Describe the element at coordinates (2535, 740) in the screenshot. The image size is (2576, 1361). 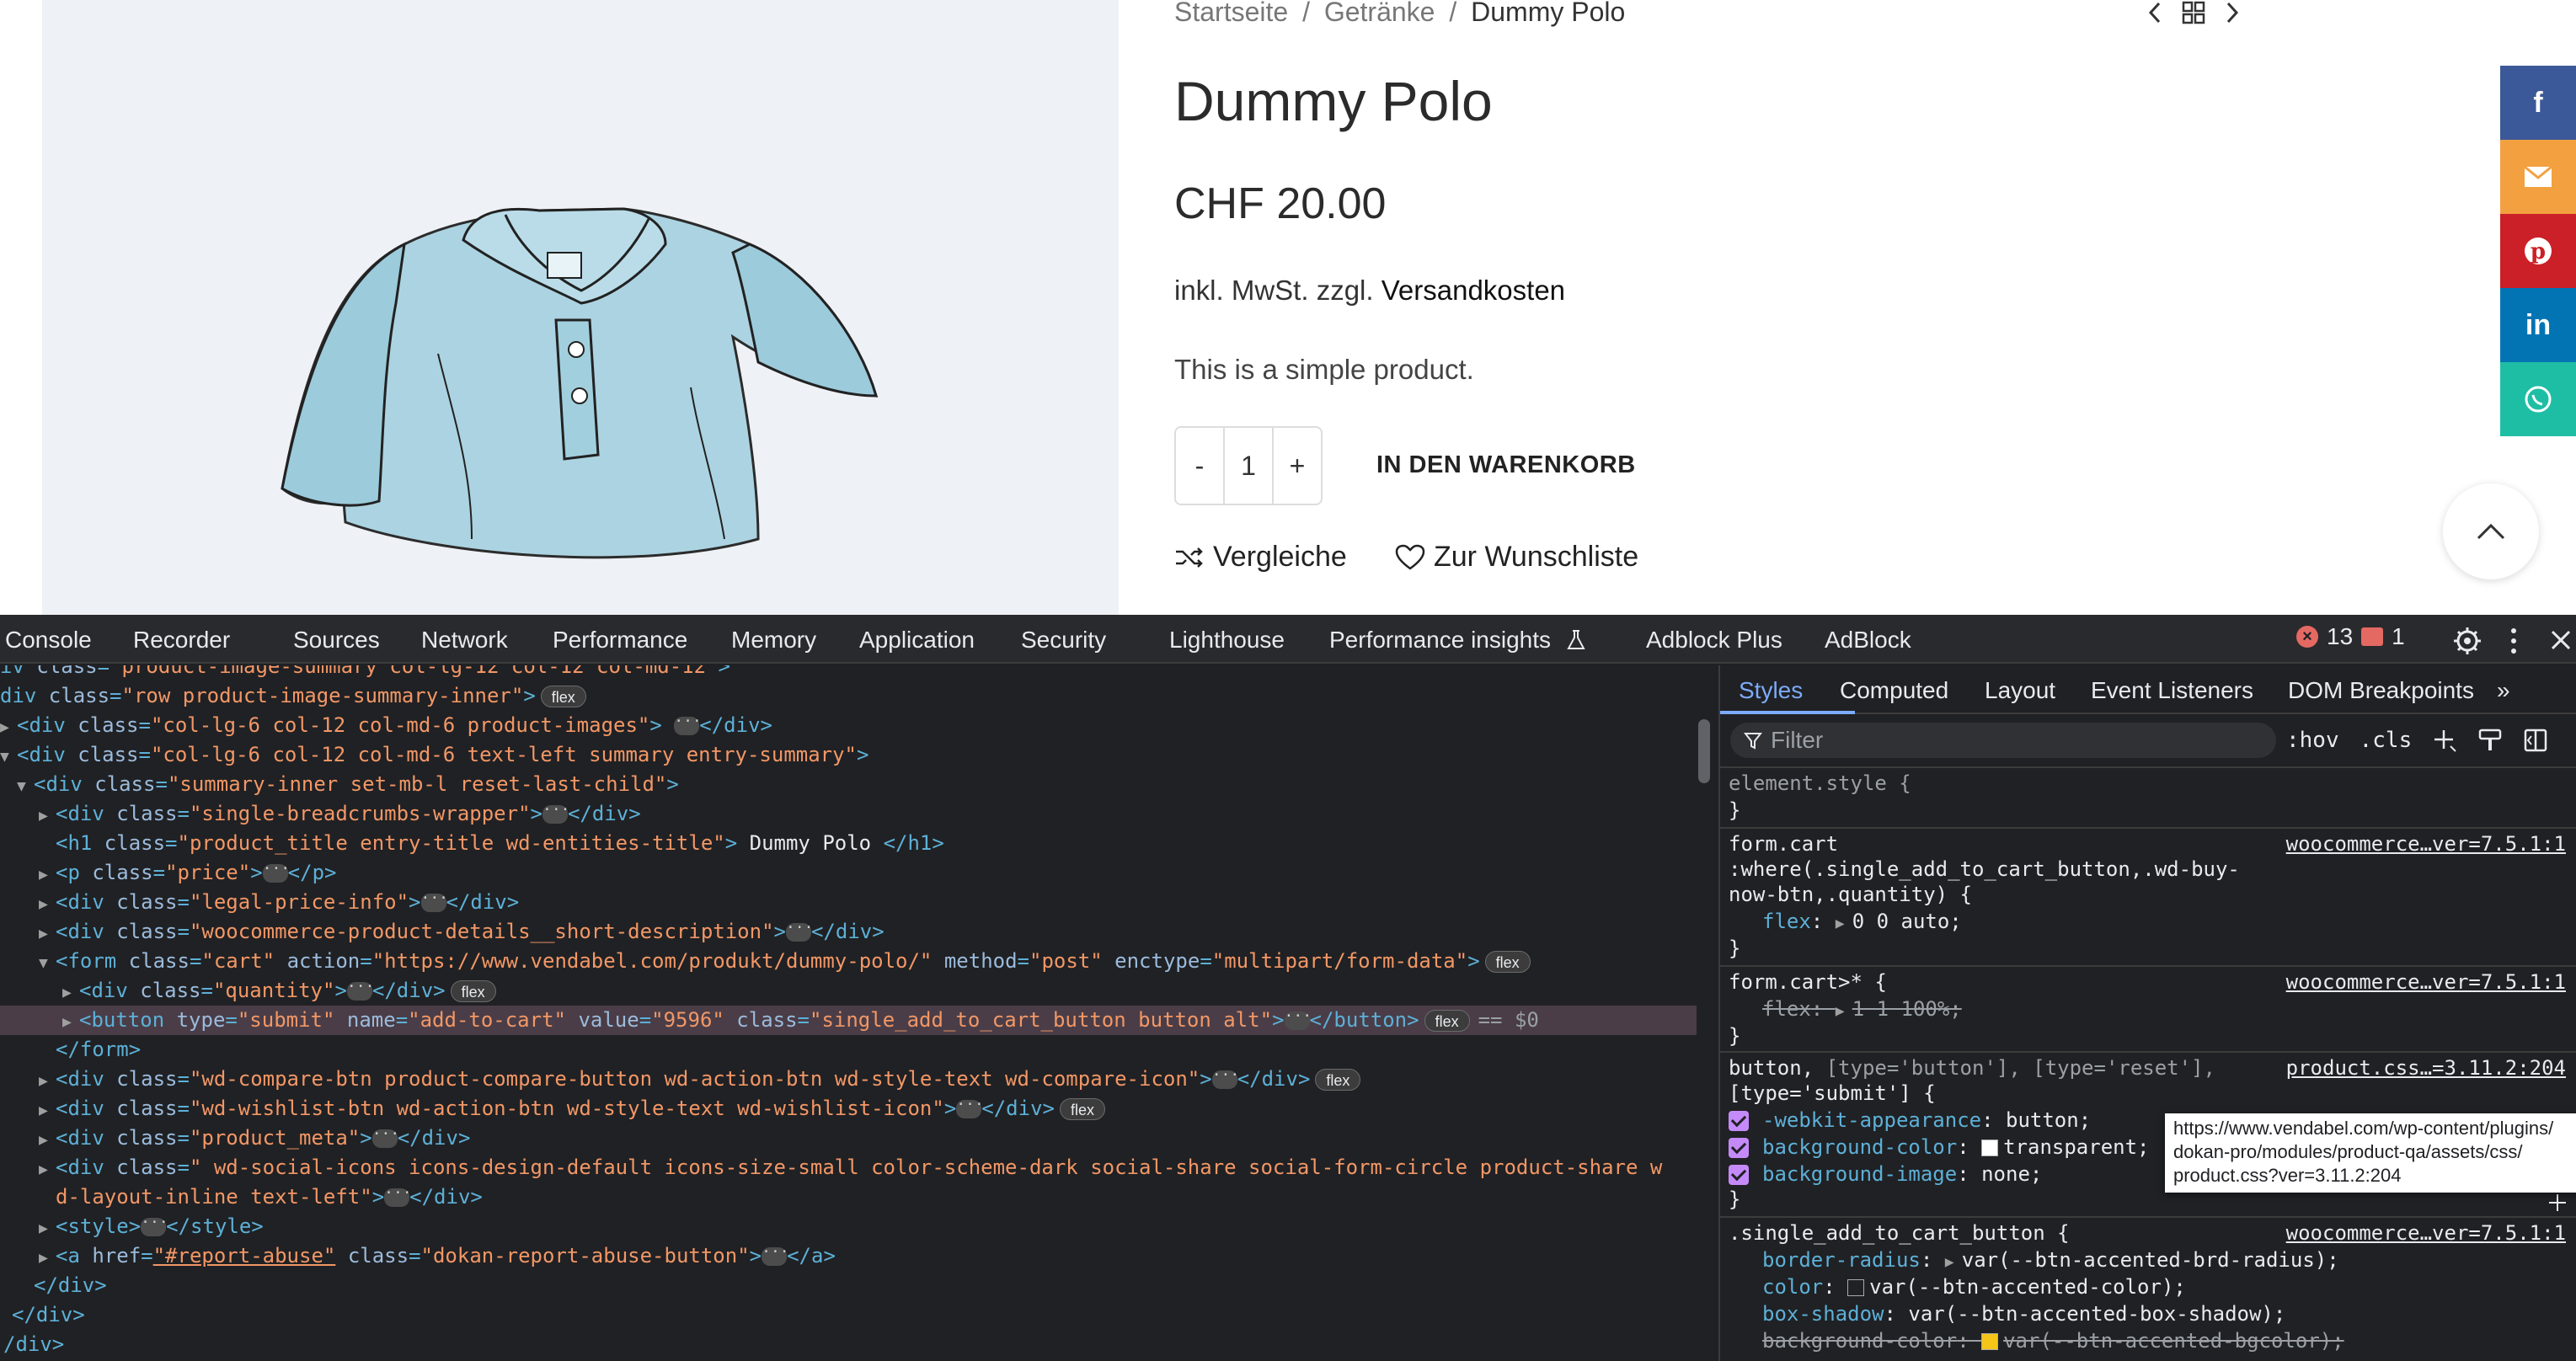
I see `sidebar-toggle-icon` at that location.